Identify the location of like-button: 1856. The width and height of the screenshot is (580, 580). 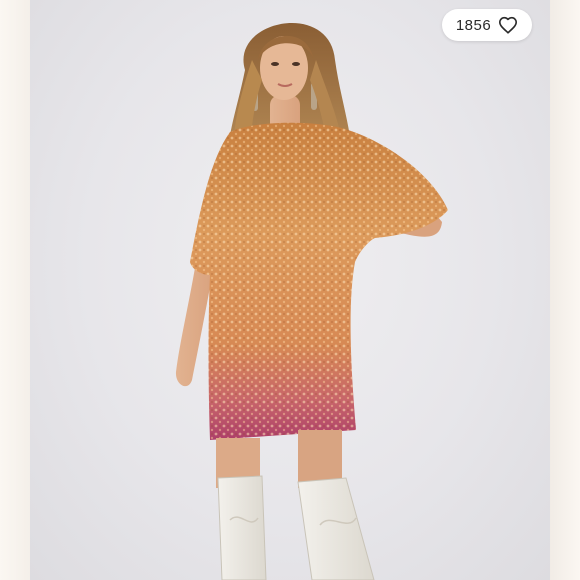
(487, 25).